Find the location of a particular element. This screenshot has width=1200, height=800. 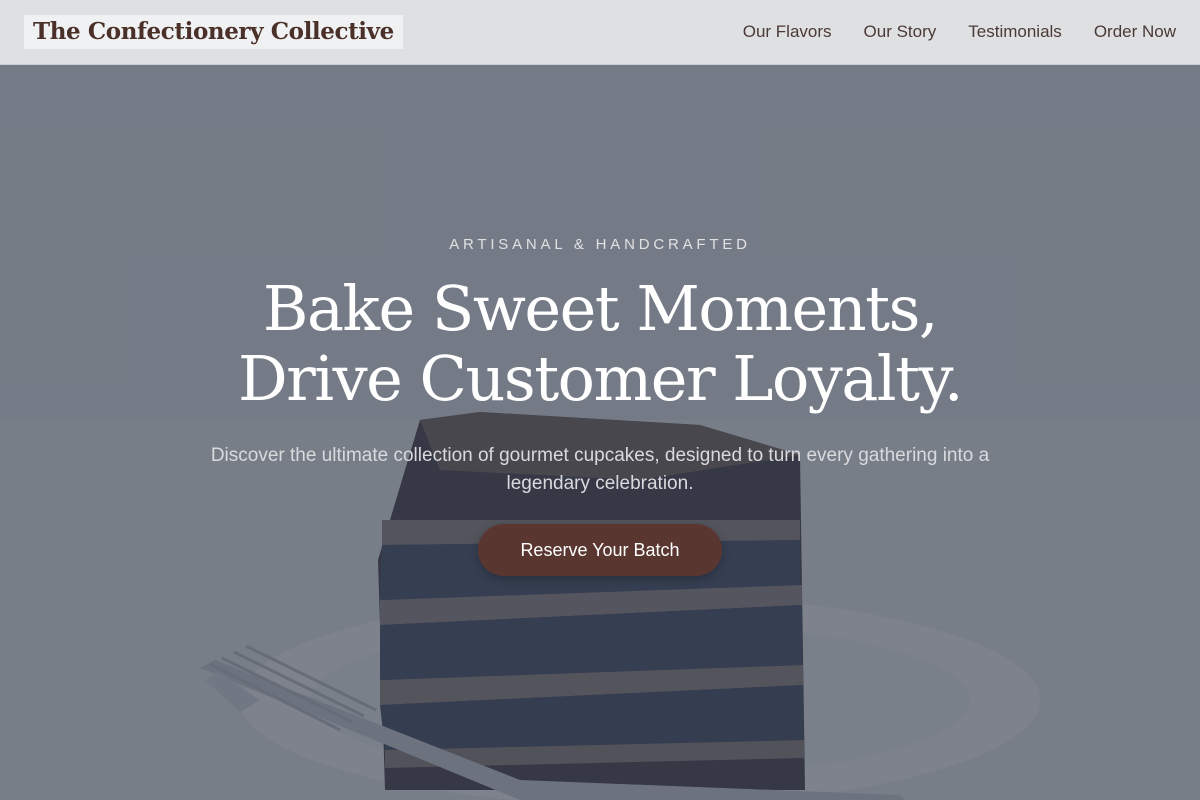

hero-headline-line-1: Bake Sweet Moments, is located at coordinates (600, 308).